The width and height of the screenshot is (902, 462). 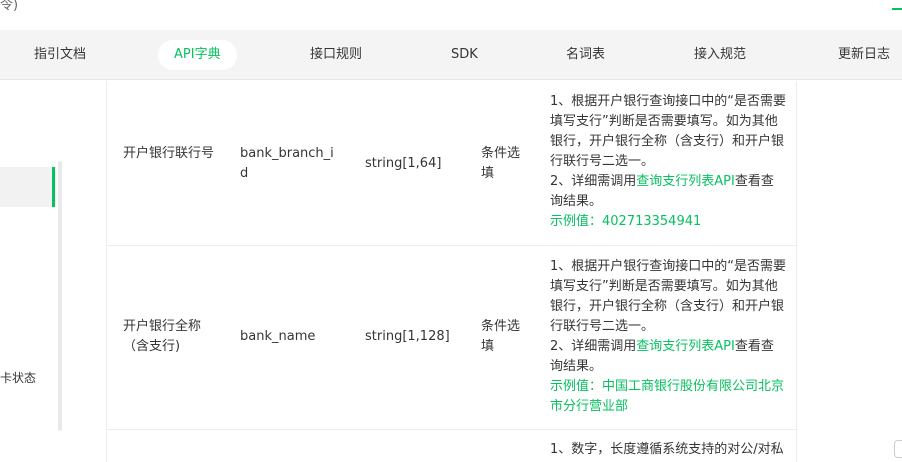 I want to click on doc-nav-tabs: 指引文档 API字典 接口规则 SDK 名词表 接入规范 更新日志, so click(x=451, y=55).